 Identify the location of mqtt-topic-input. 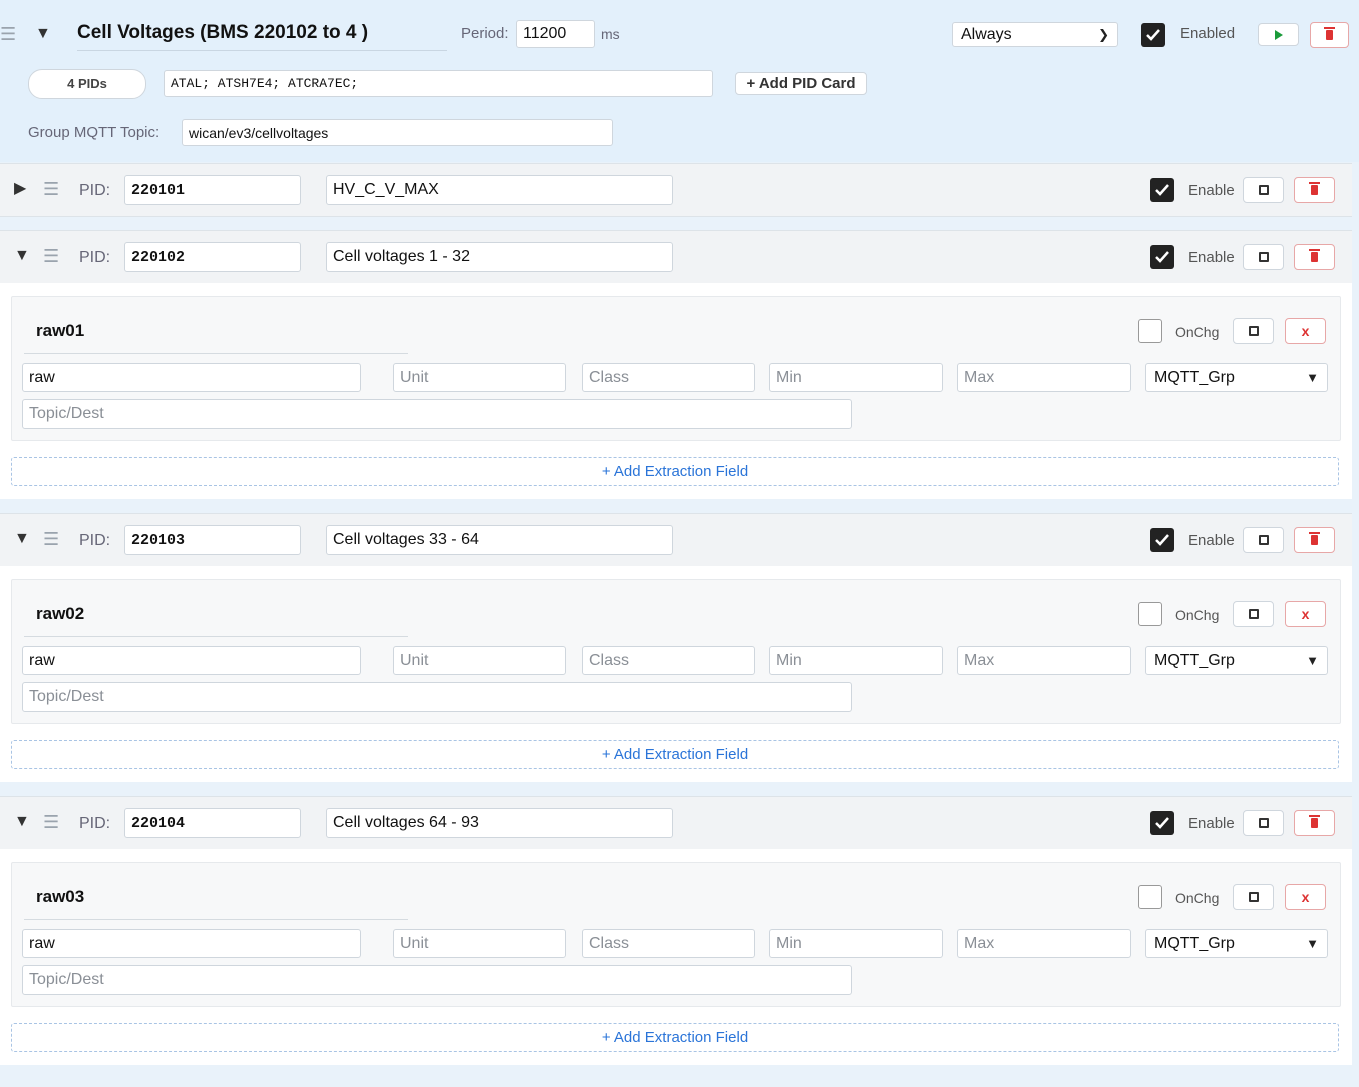
(397, 132).